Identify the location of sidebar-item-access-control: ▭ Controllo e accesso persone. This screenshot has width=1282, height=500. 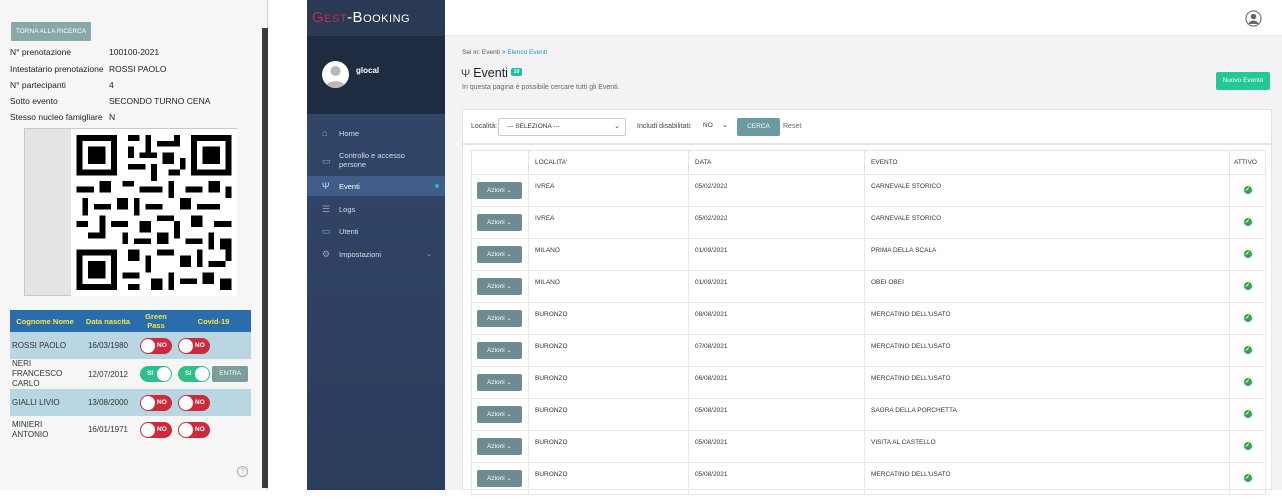
(376, 160).